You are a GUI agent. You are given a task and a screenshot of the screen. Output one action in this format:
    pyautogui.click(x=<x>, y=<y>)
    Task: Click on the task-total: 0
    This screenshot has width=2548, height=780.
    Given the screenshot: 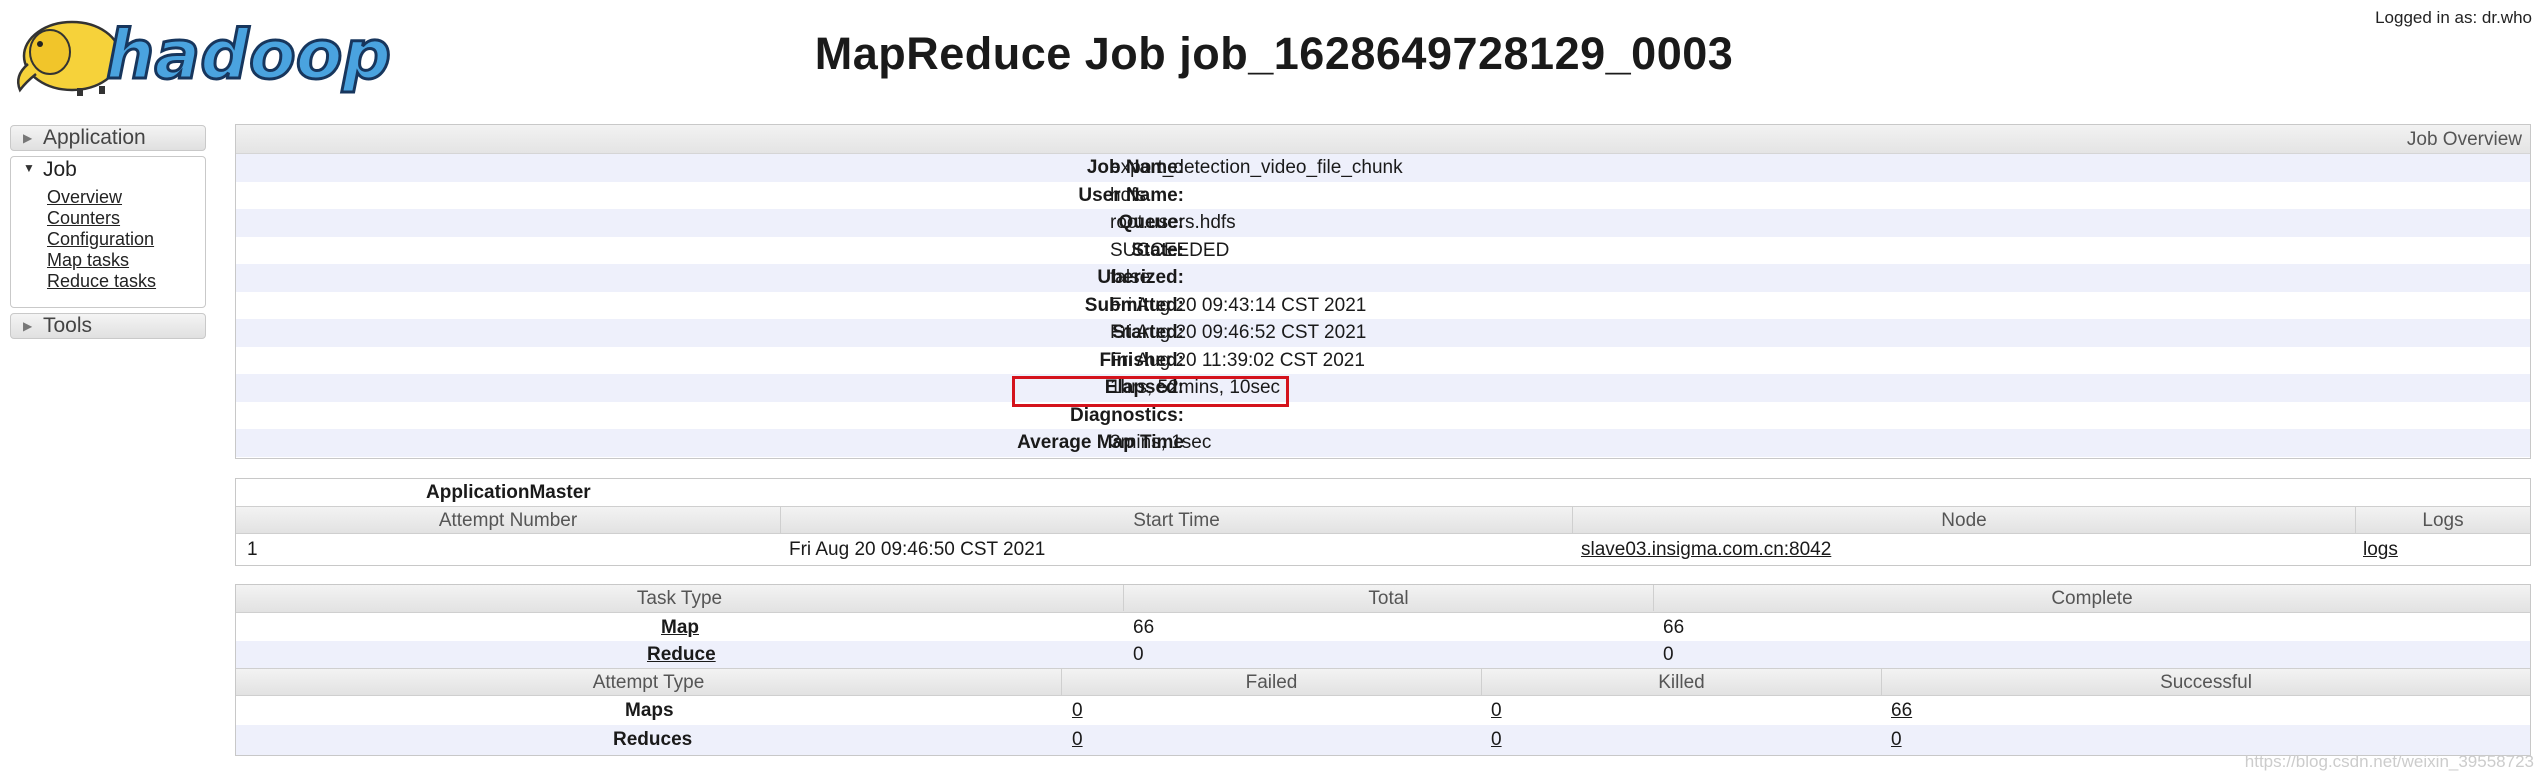 What is the action you would take?
    pyautogui.click(x=1138, y=654)
    